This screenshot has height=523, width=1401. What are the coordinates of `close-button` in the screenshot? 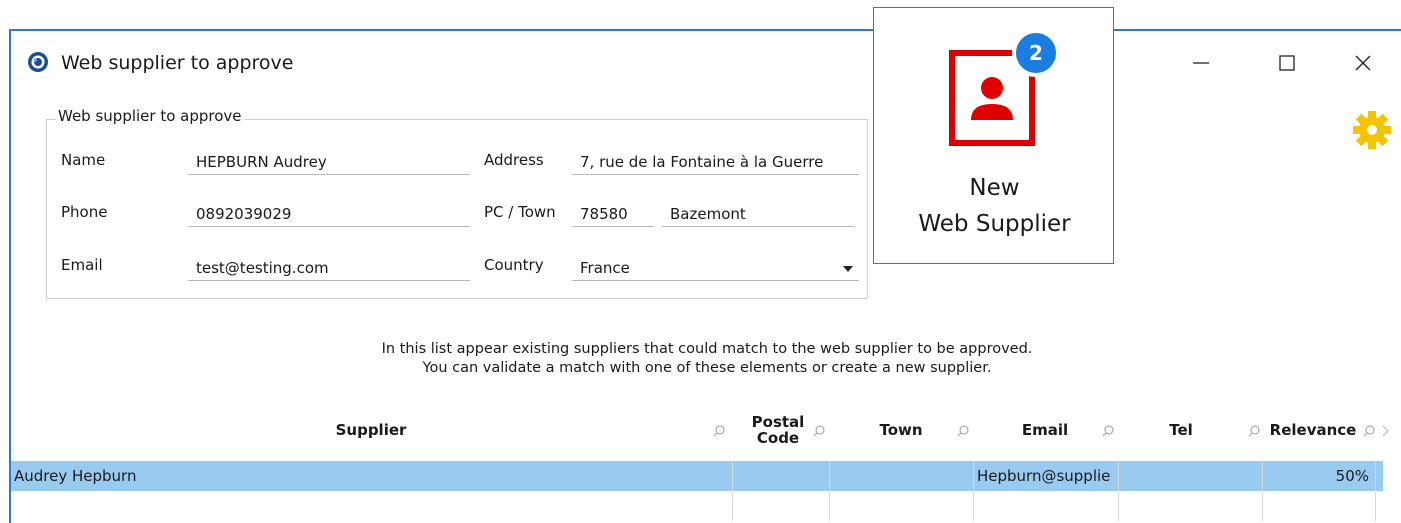 It's located at (1363, 63).